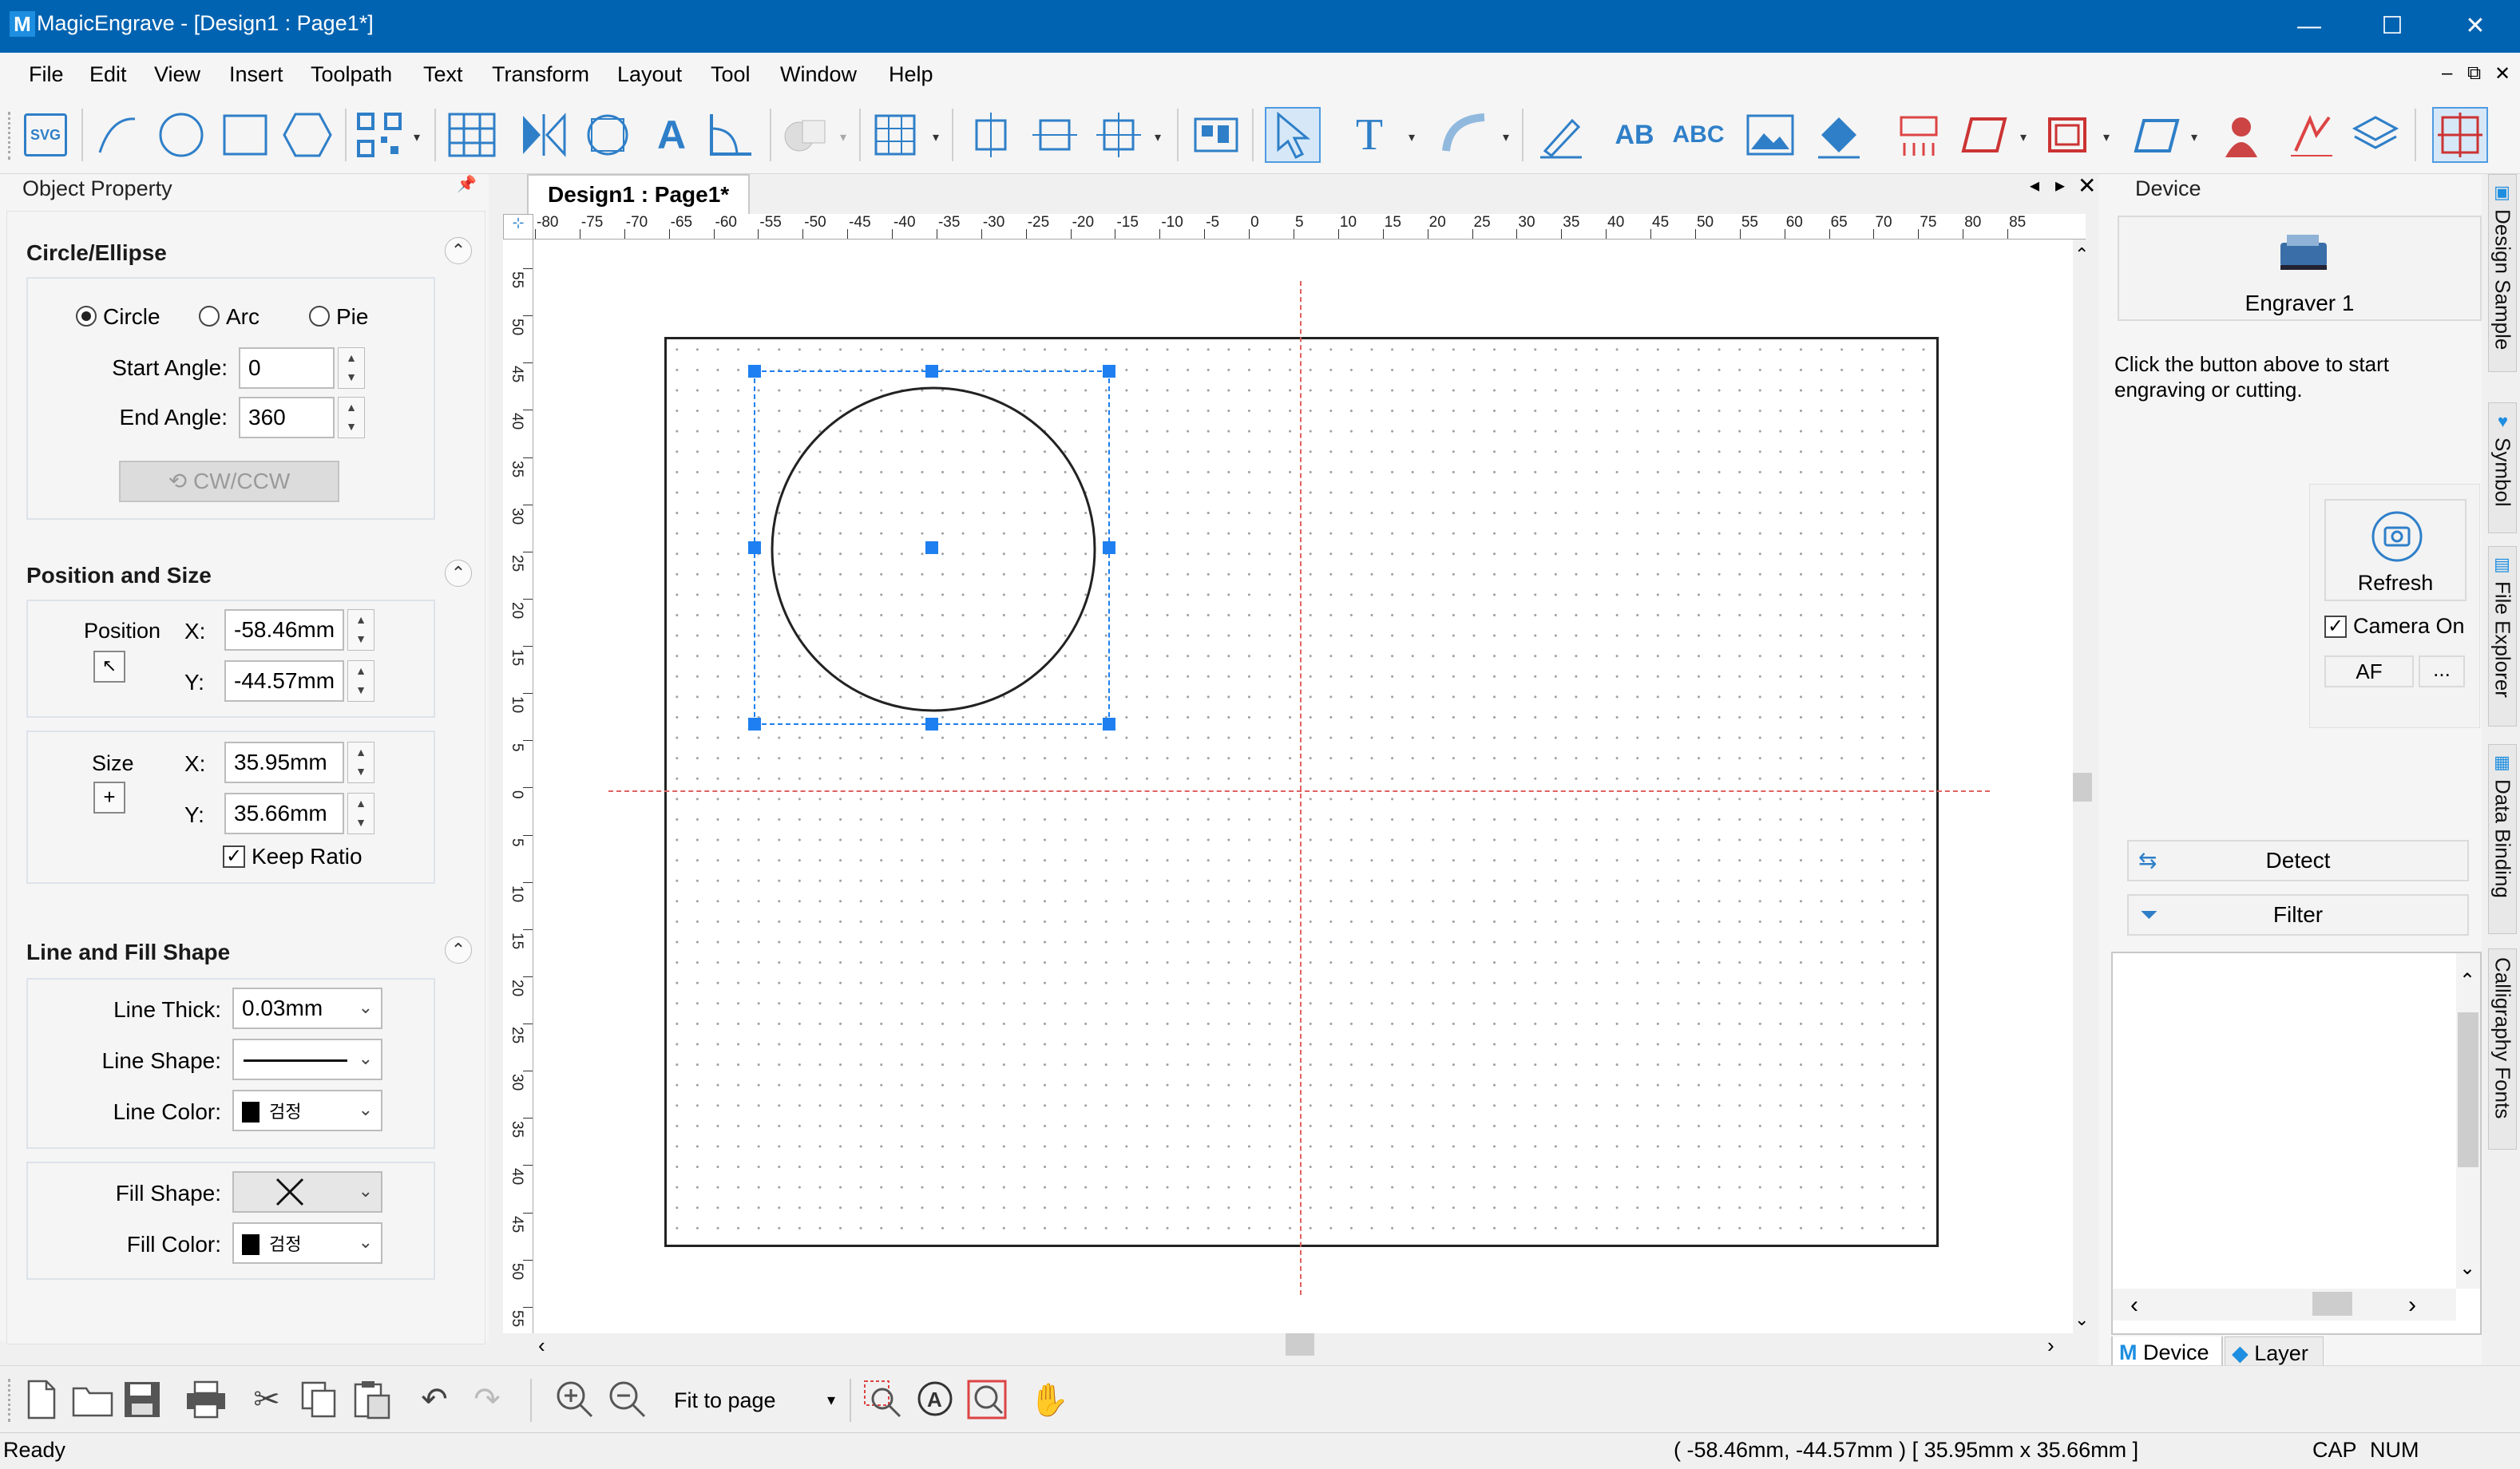 This screenshot has width=2520, height=1469. I want to click on save-button, so click(142, 1399).